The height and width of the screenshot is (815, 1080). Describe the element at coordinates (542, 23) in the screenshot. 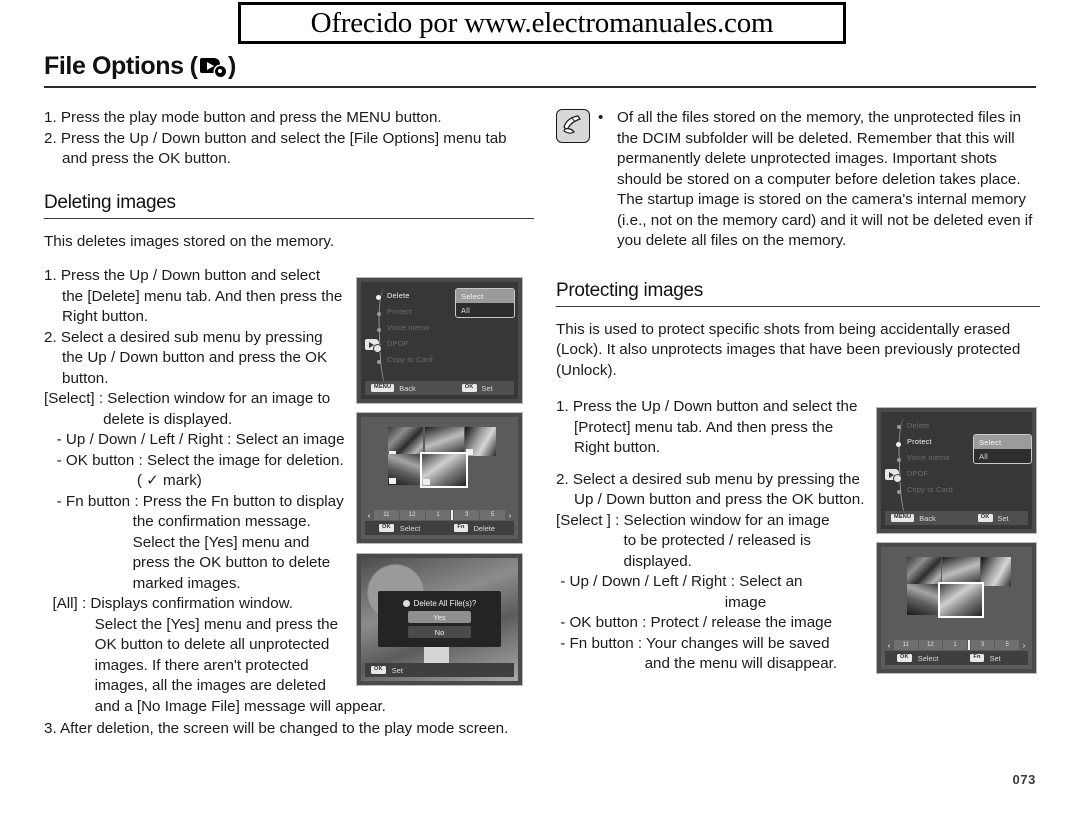

I see `watermark-banner: Ofrecido por www.electromanuales.com` at that location.